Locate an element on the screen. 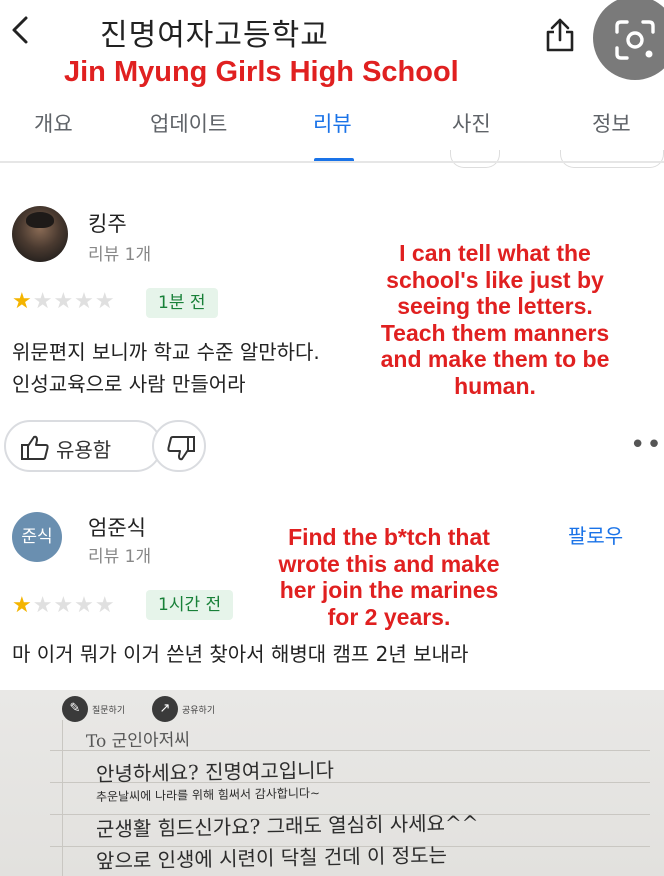 The height and width of the screenshot is (876, 664). helpful-button: 유용함 is located at coordinates (83, 446).